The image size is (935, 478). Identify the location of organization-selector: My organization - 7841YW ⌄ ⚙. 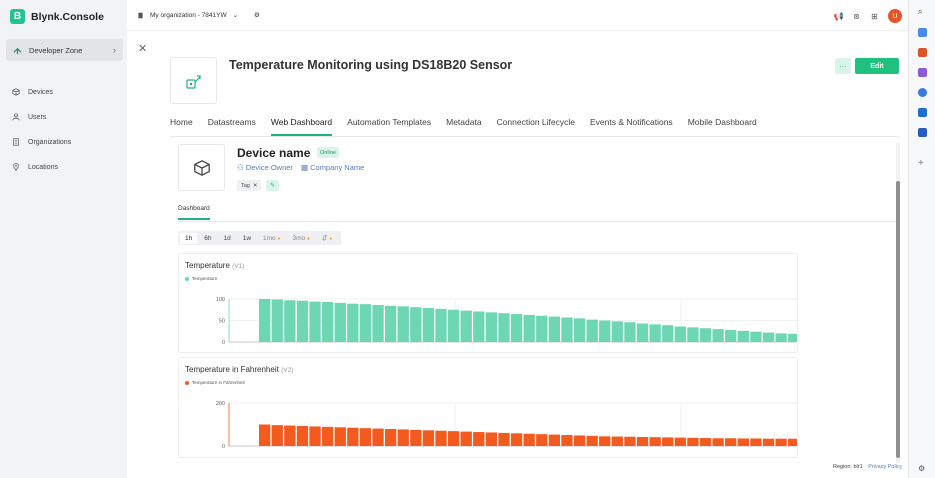
(198, 15).